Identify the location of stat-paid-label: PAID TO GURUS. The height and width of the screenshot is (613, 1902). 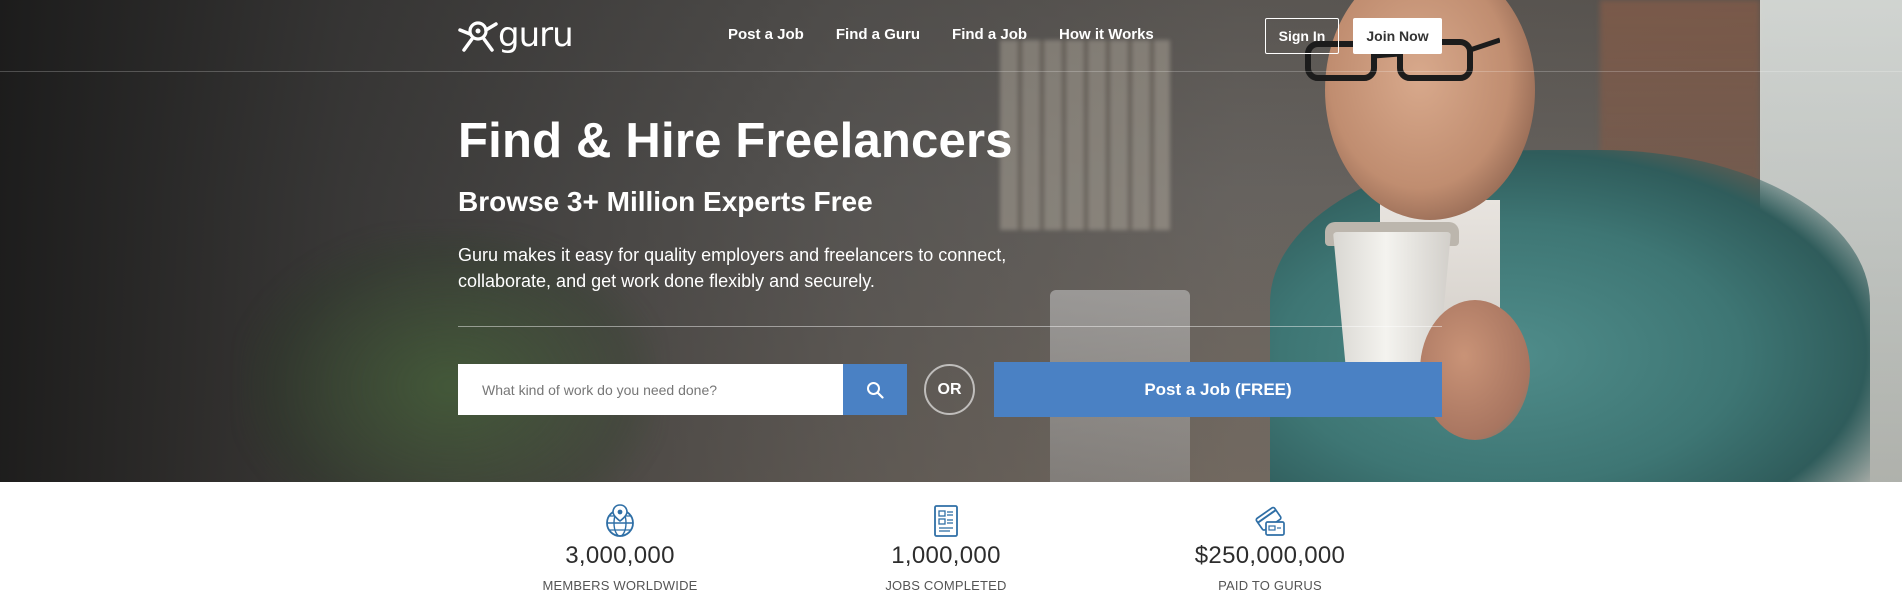
(1270, 585).